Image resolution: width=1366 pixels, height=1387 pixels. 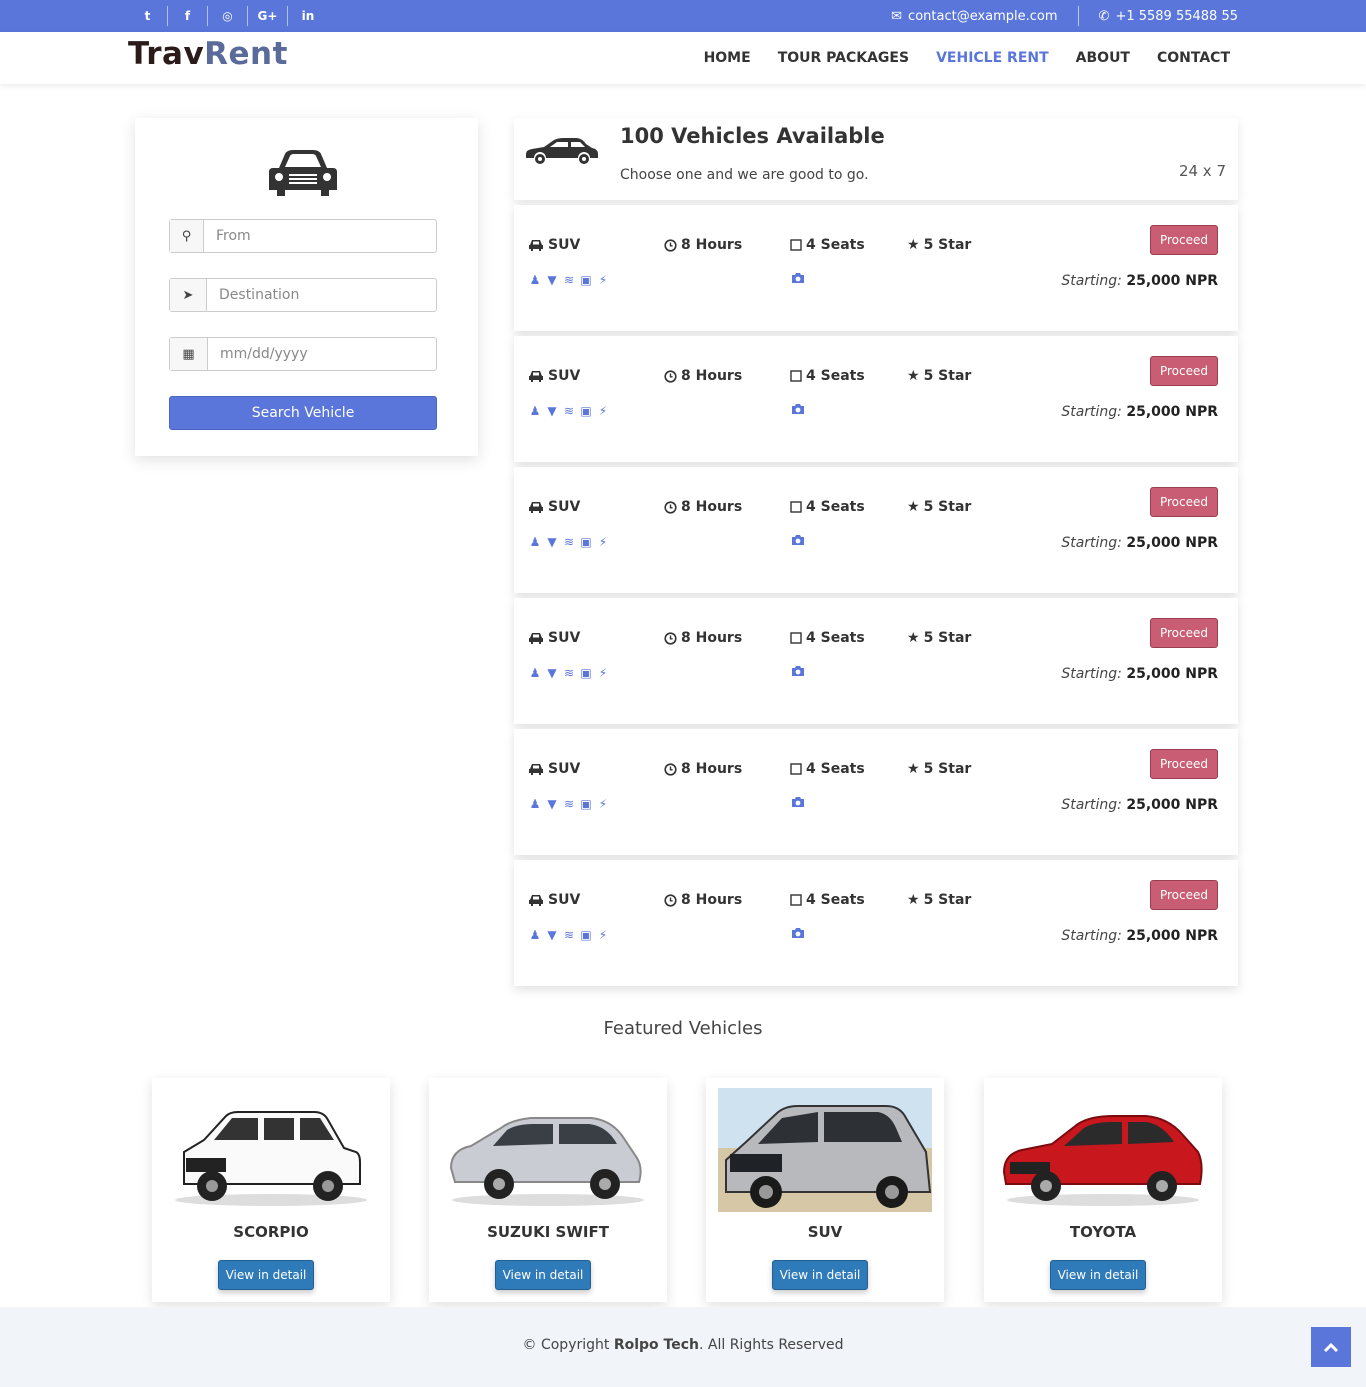 I want to click on logo: TravRent, so click(x=208, y=54).